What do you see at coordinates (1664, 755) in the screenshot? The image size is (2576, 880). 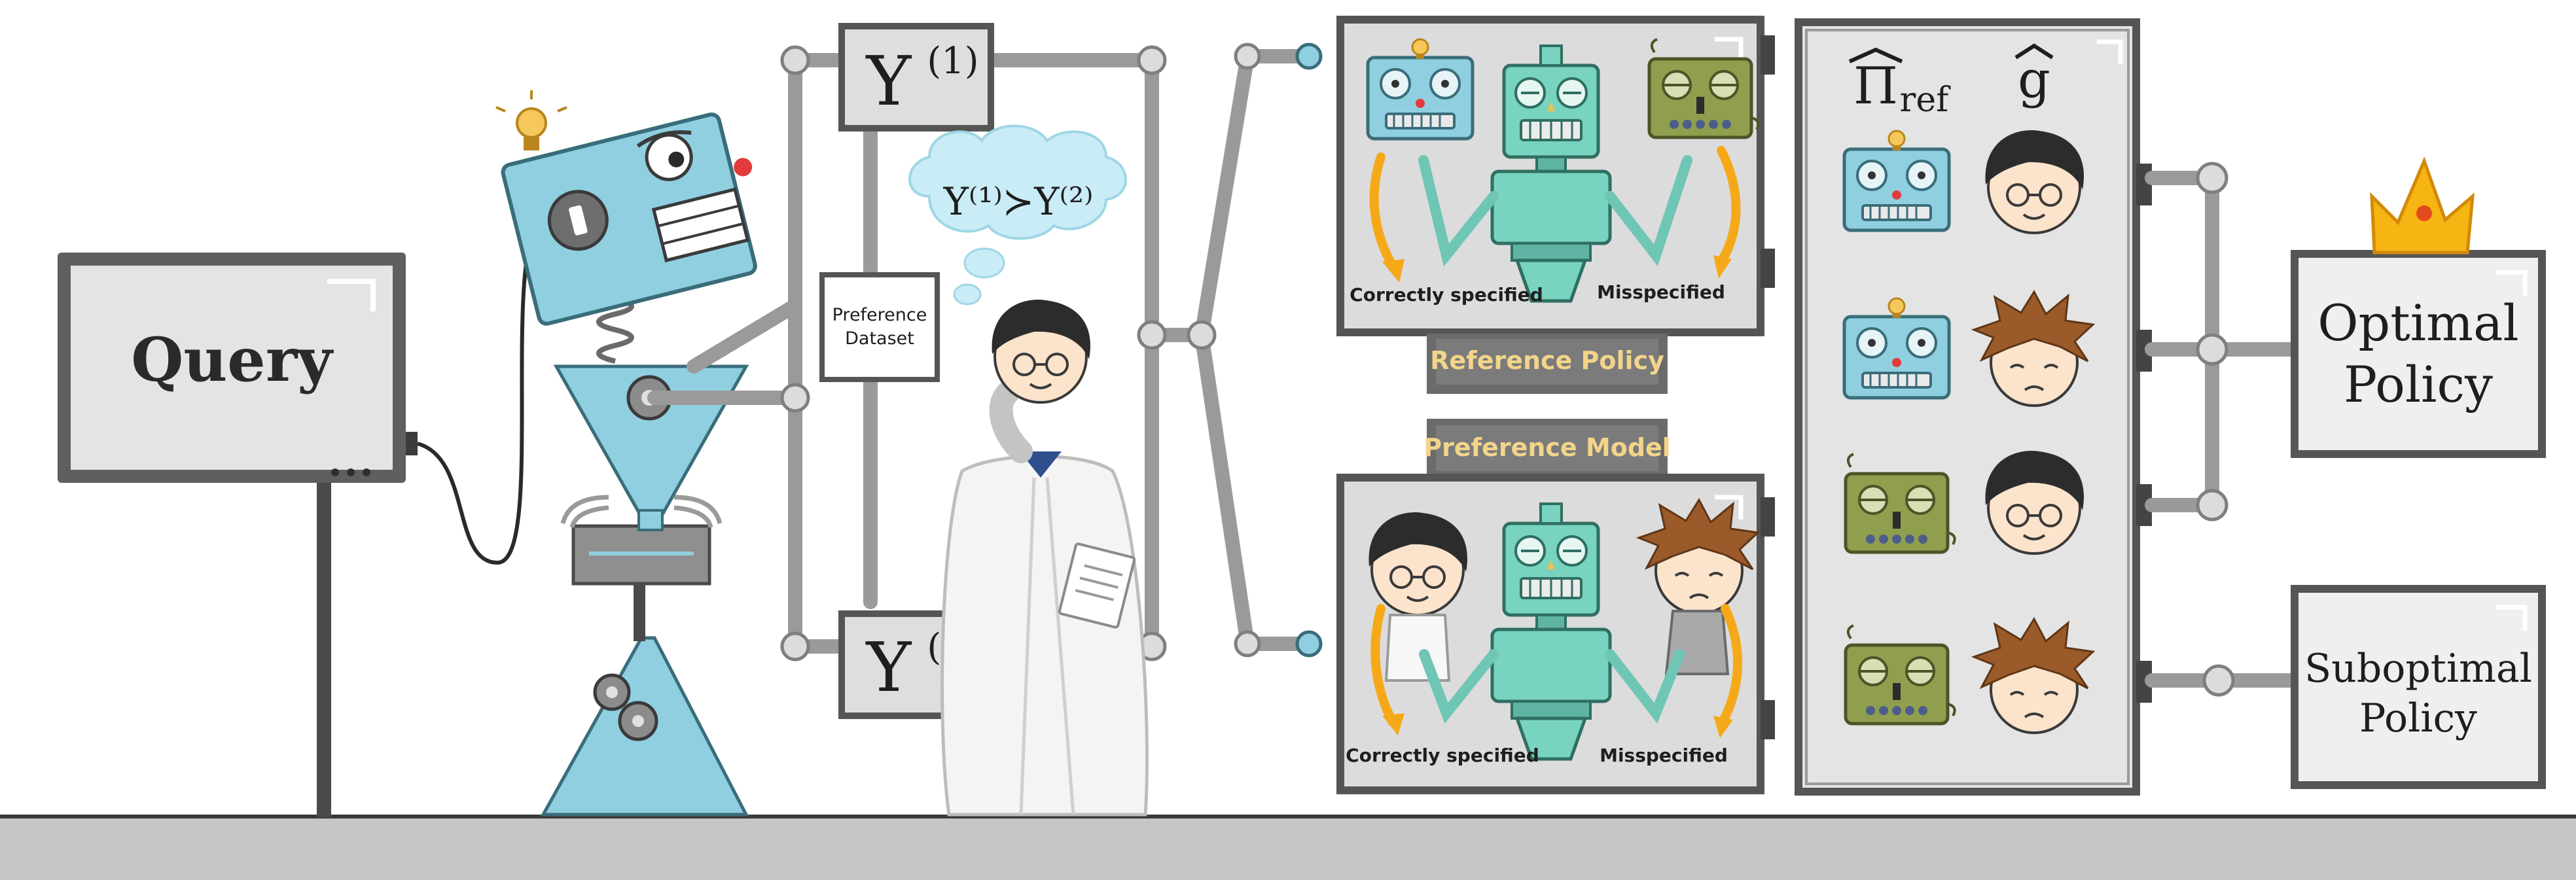 I see `pref-misspecified-caption: Misspecified` at bounding box center [1664, 755].